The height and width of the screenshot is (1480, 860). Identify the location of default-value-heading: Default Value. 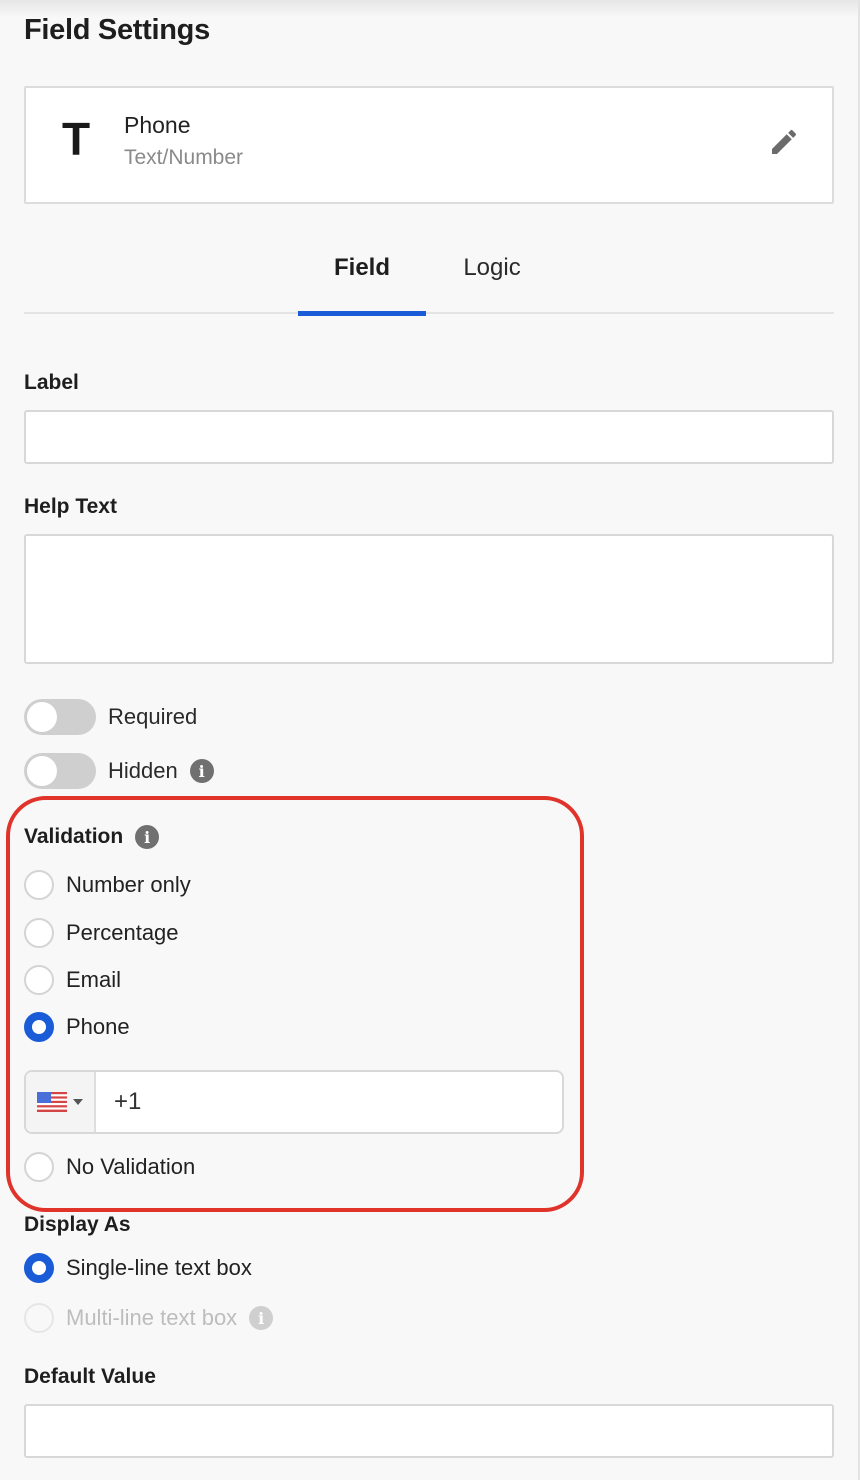
(90, 1376).